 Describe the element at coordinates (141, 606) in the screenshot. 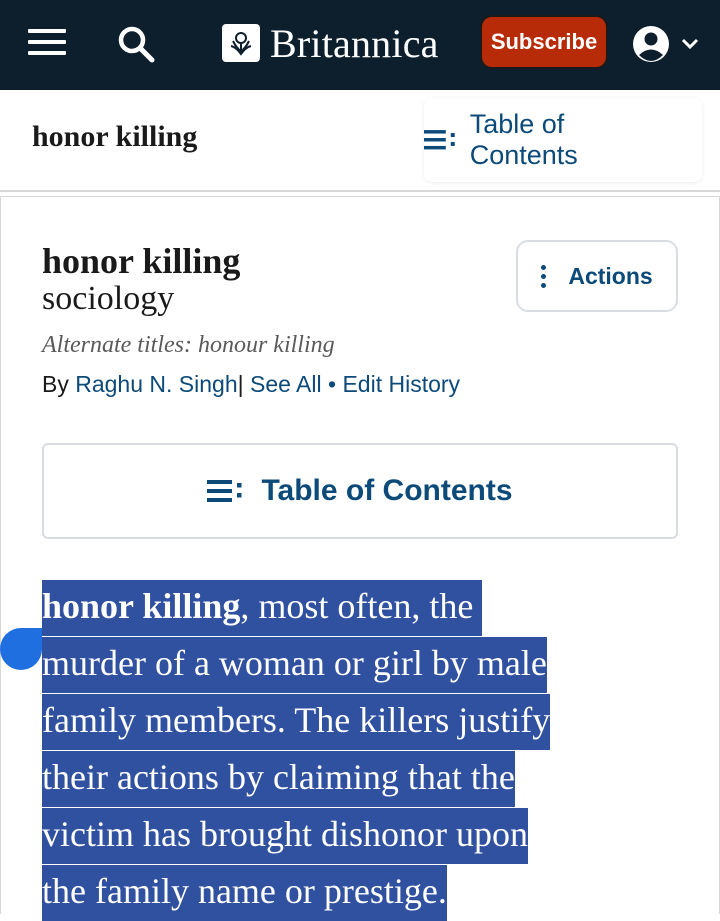

I see `term-bold: honor killing` at that location.